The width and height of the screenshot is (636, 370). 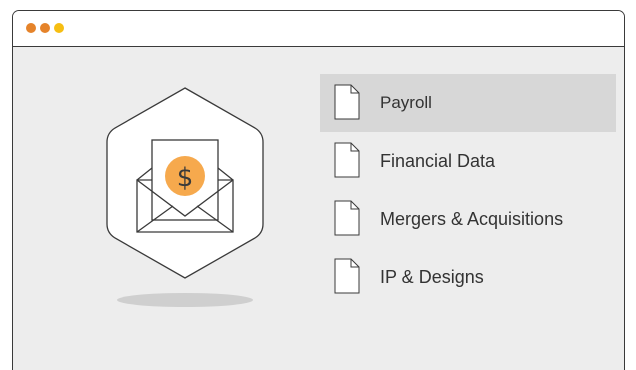 I want to click on dollar-symbol: $, so click(x=185, y=178).